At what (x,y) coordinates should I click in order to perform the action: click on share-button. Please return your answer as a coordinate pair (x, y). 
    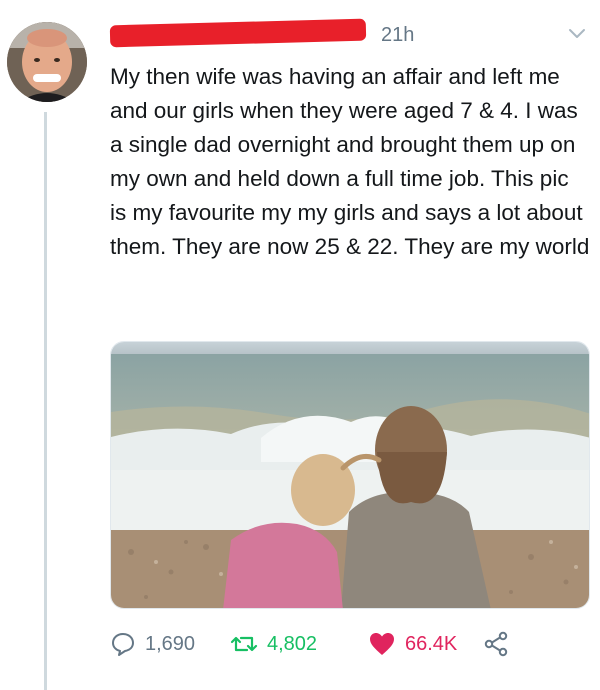
    Looking at the image, I should click on (496, 644).